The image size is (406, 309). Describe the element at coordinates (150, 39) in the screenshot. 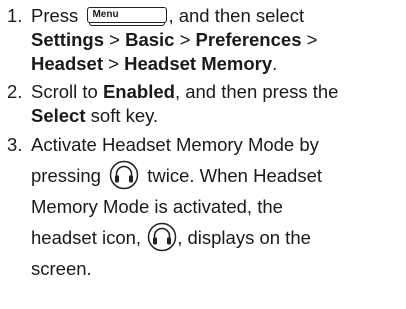

I see `menu-path-basic: Basic` at that location.